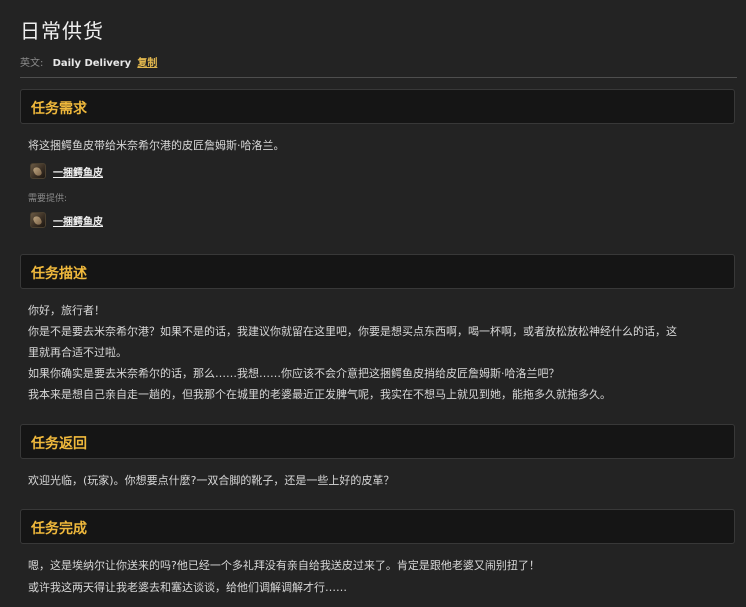 This screenshot has height=607, width=746. What do you see at coordinates (32, 63) in the screenshot?
I see `english-label: 英文:` at bounding box center [32, 63].